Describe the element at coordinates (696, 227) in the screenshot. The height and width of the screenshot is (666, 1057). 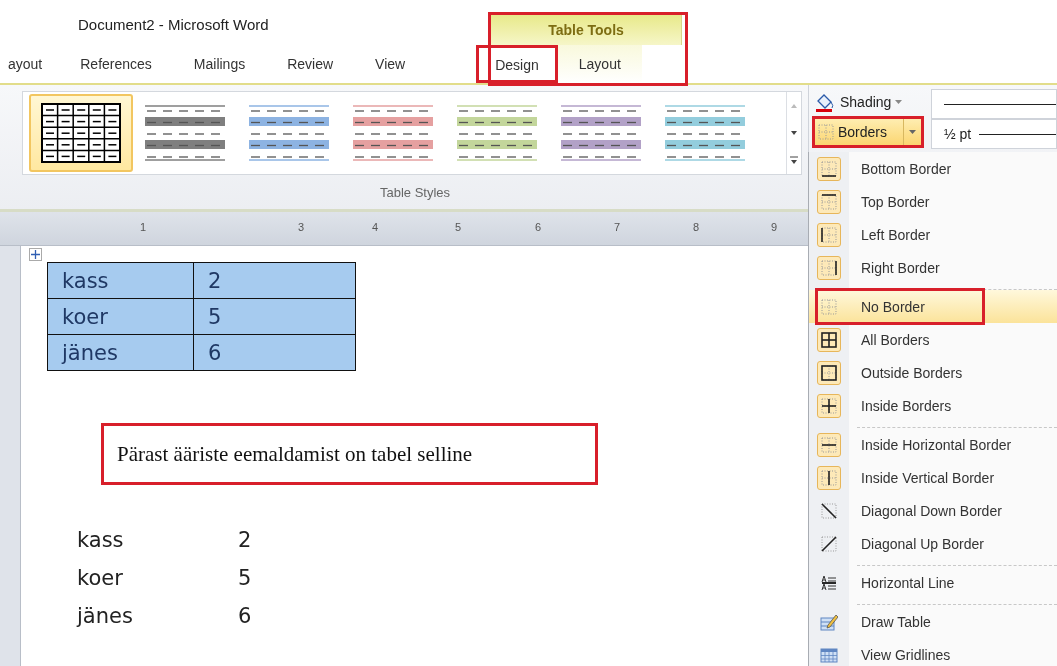
I see `ruler-number: 8` at that location.